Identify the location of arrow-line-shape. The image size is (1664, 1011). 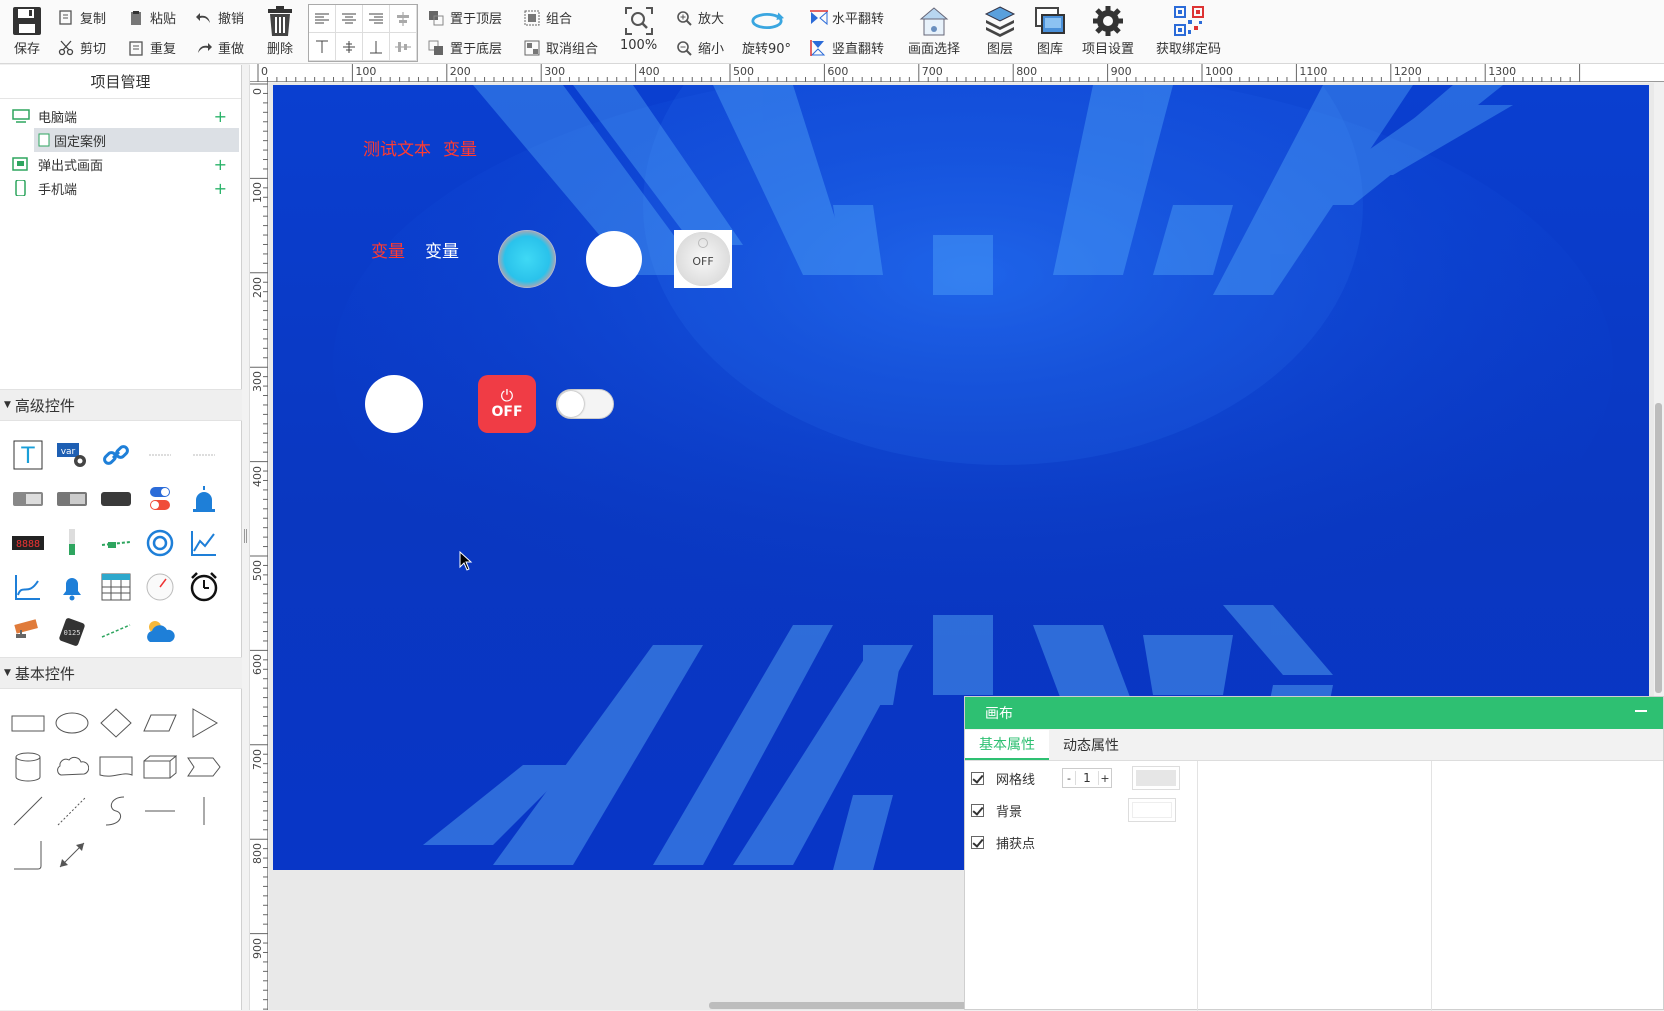
(72, 855).